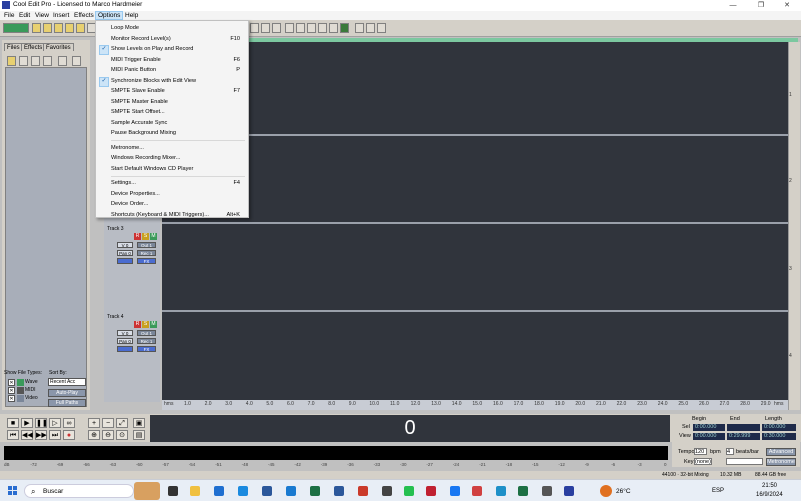 Image resolution: width=801 pixels, height=501 pixels. What do you see at coordinates (363, 491) in the screenshot?
I see `powerpoint-icon` at bounding box center [363, 491].